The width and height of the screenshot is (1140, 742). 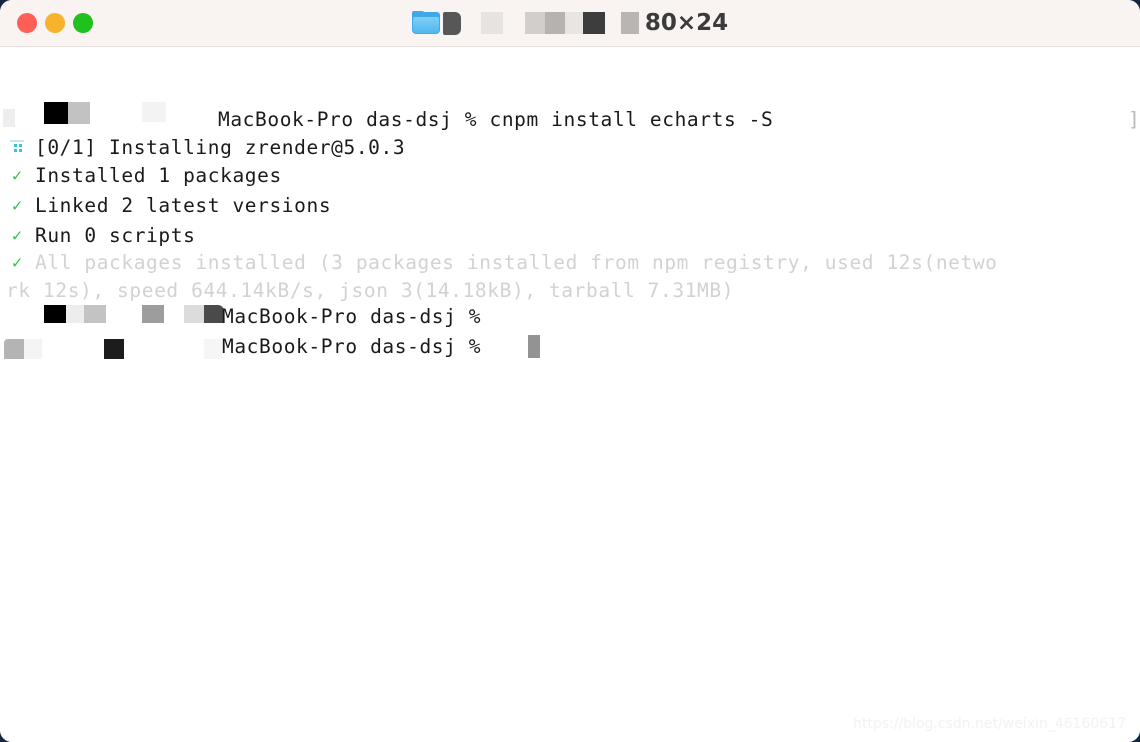 I want to click on terminal-line-installing: [0/1] Installing zrender@5.0.3, so click(x=220, y=147).